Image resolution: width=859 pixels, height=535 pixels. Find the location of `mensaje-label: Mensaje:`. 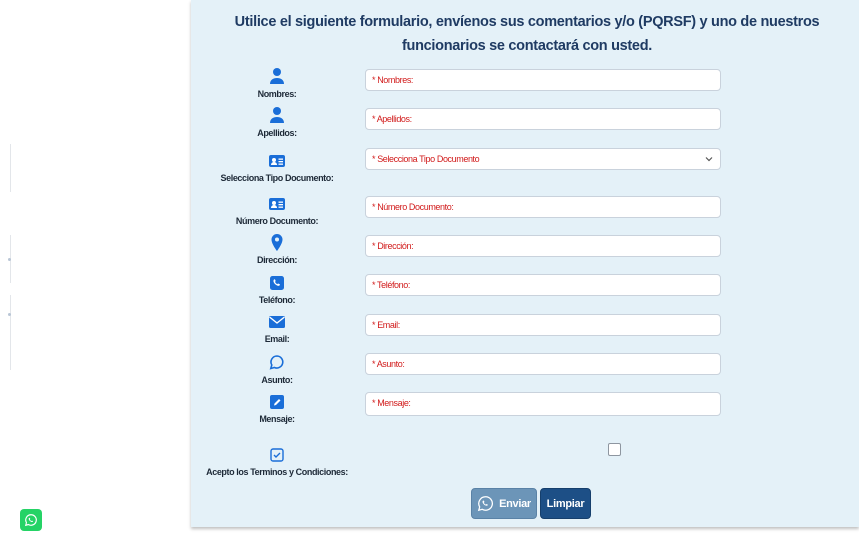

mensaje-label: Mensaje: is located at coordinates (277, 419).